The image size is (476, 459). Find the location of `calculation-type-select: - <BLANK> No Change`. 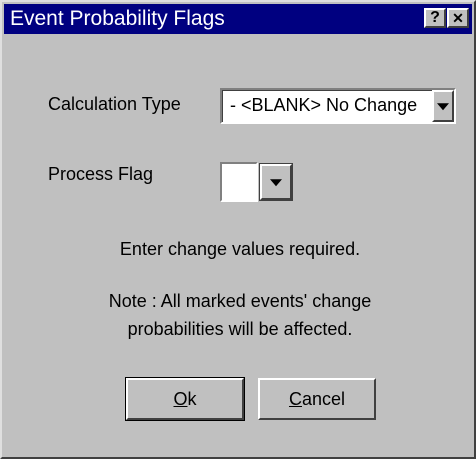

calculation-type-select: - <BLANK> No Change is located at coordinates (338, 106).